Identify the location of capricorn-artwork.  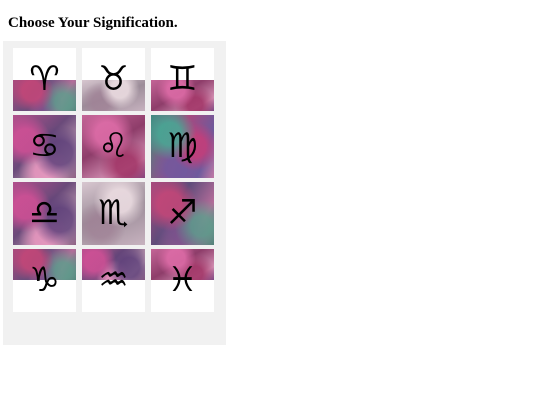
(44, 264).